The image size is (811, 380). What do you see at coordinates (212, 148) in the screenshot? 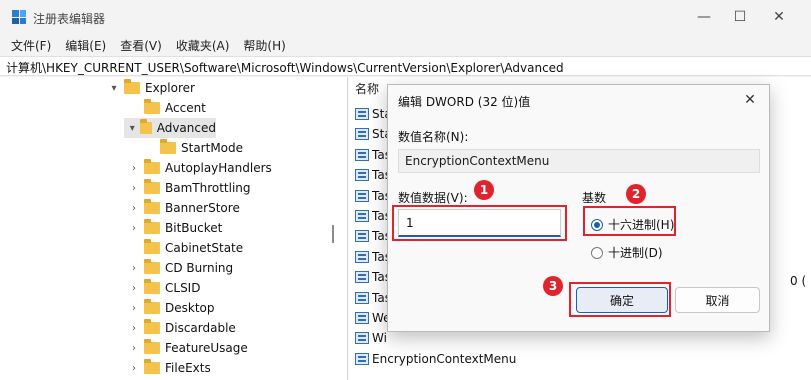
I see `tree-item-label: StartMode` at bounding box center [212, 148].